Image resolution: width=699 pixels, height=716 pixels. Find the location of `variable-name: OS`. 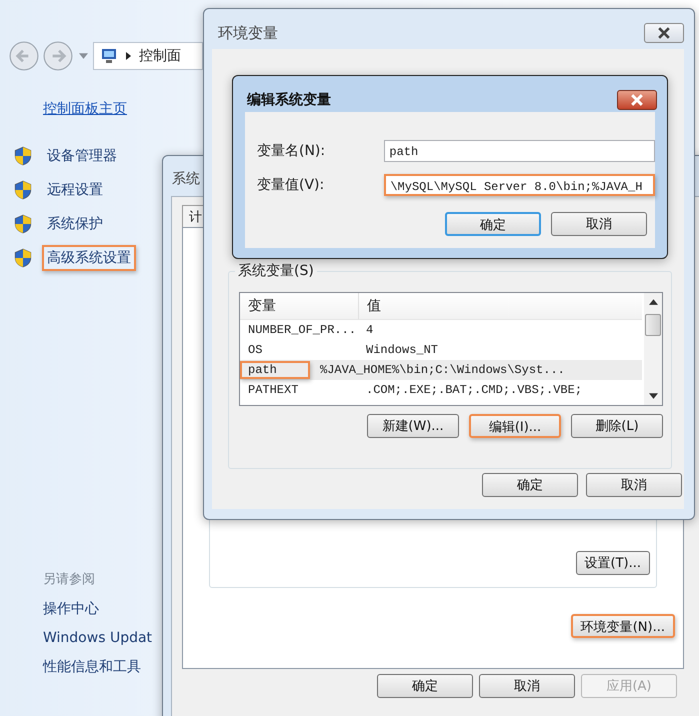

variable-name: OS is located at coordinates (255, 350).